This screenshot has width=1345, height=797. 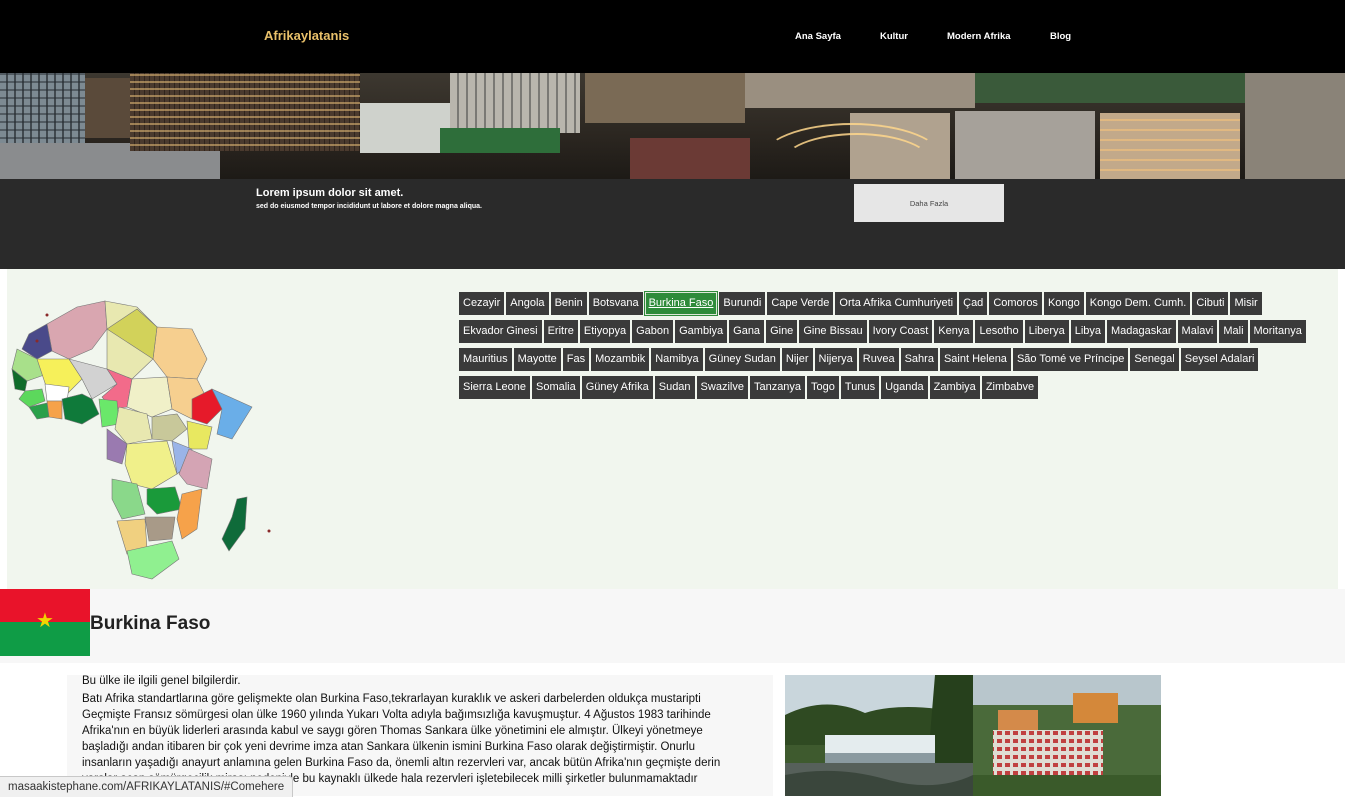 What do you see at coordinates (576, 359) in the screenshot?
I see `country-tag: Fas` at bounding box center [576, 359].